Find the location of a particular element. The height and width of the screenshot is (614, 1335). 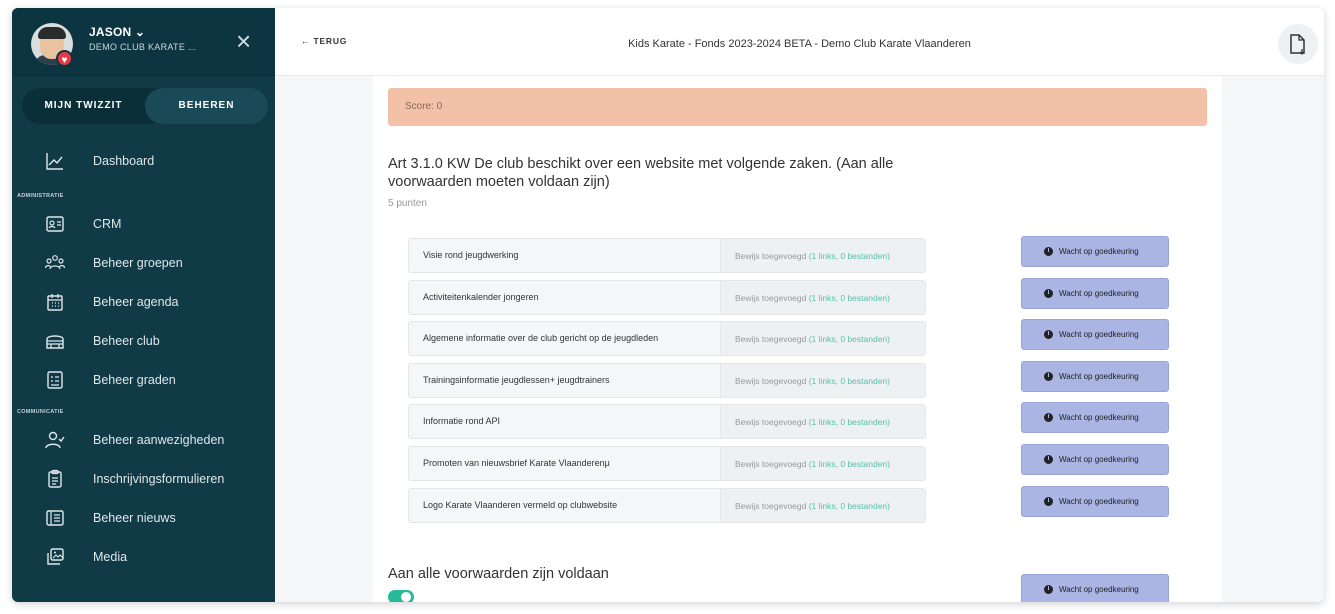

document-icon is located at coordinates (1297, 44).